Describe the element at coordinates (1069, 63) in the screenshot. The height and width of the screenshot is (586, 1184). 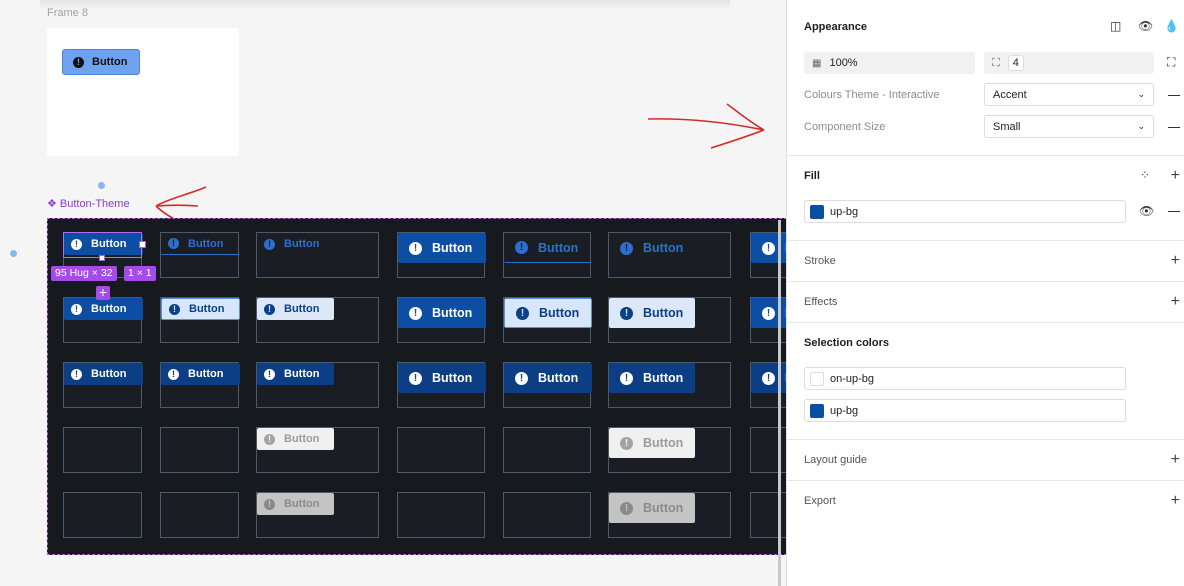
I see `corner-radius-field: ⛶ 4` at that location.